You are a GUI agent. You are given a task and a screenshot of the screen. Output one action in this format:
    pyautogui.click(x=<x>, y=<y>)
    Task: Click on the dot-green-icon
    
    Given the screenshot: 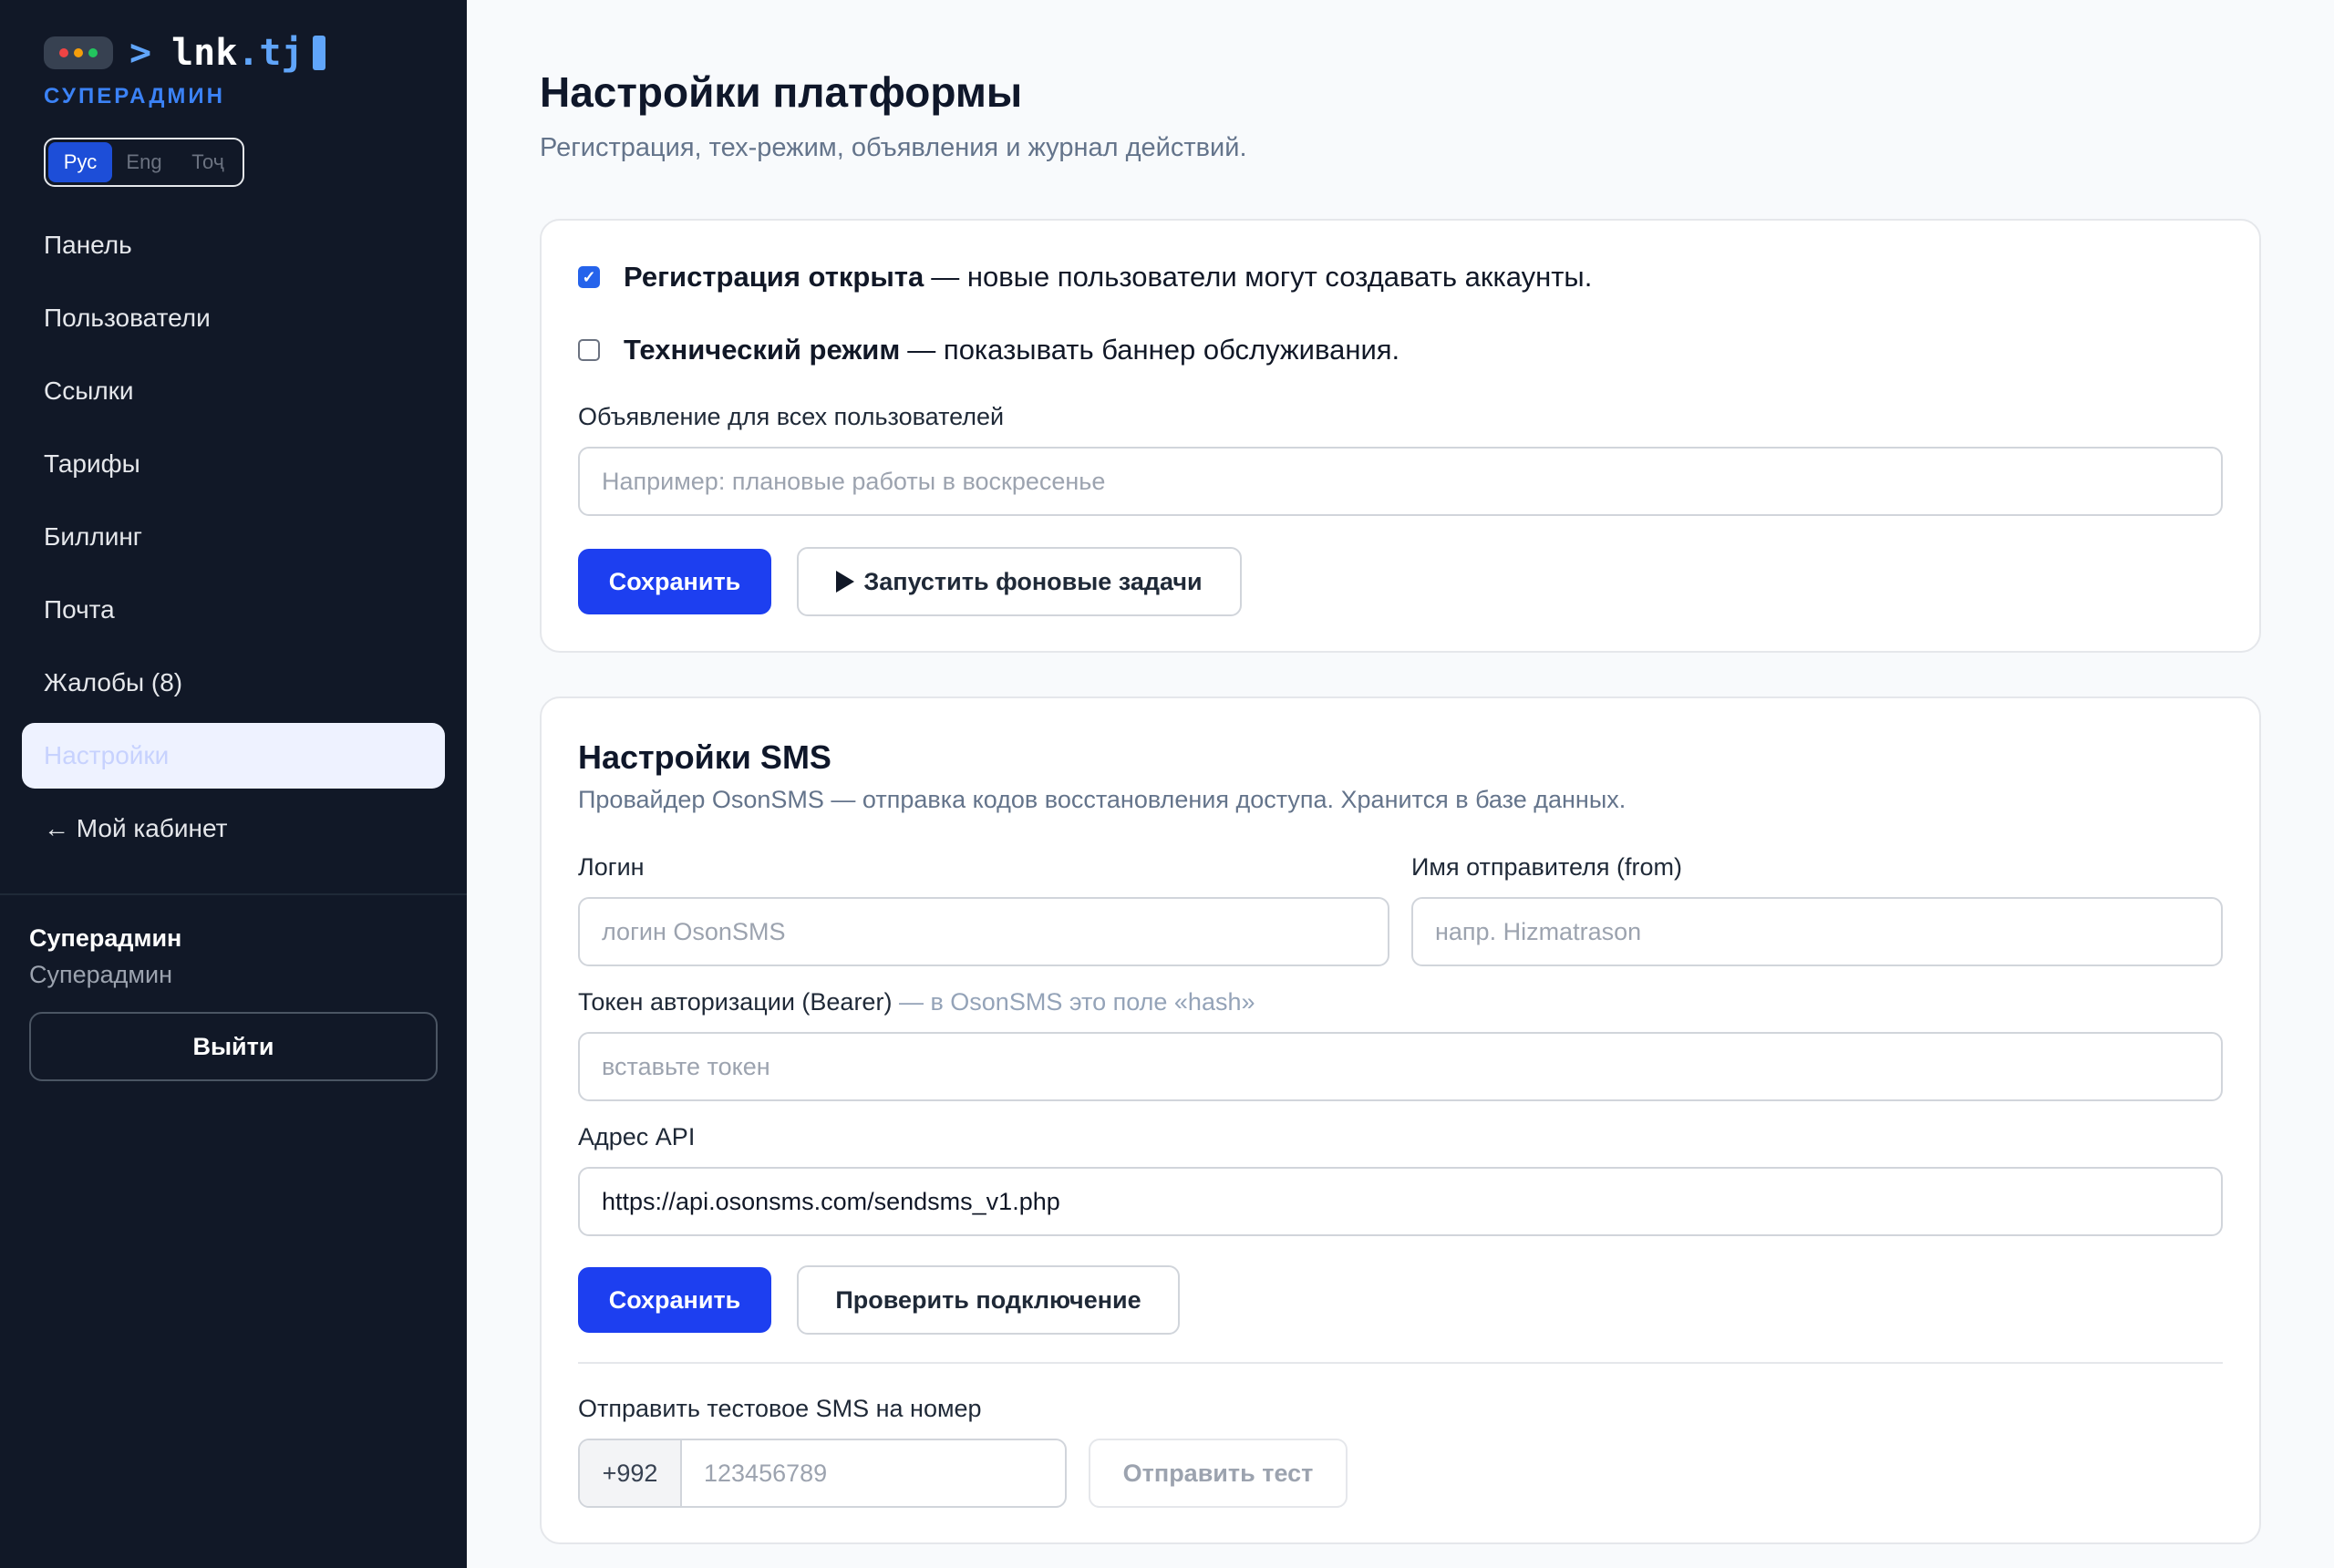 What is the action you would take?
    pyautogui.click(x=93, y=52)
    